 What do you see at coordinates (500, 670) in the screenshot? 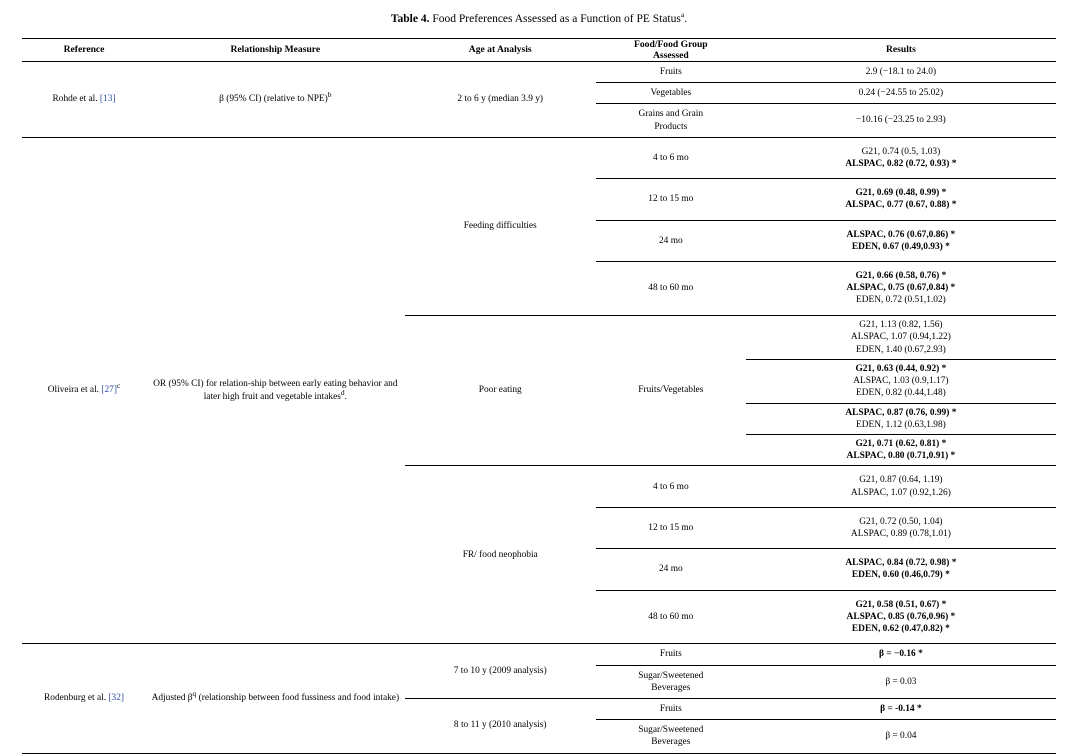
I see `age-label: 7 to 10 y (2009 analysis)` at bounding box center [500, 670].